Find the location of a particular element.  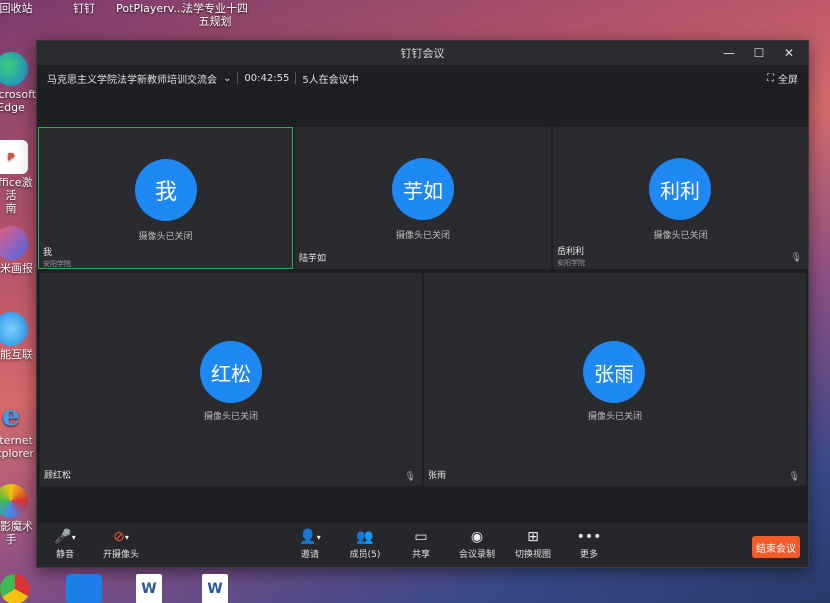

avatar: 张雨 is located at coordinates (614, 372).